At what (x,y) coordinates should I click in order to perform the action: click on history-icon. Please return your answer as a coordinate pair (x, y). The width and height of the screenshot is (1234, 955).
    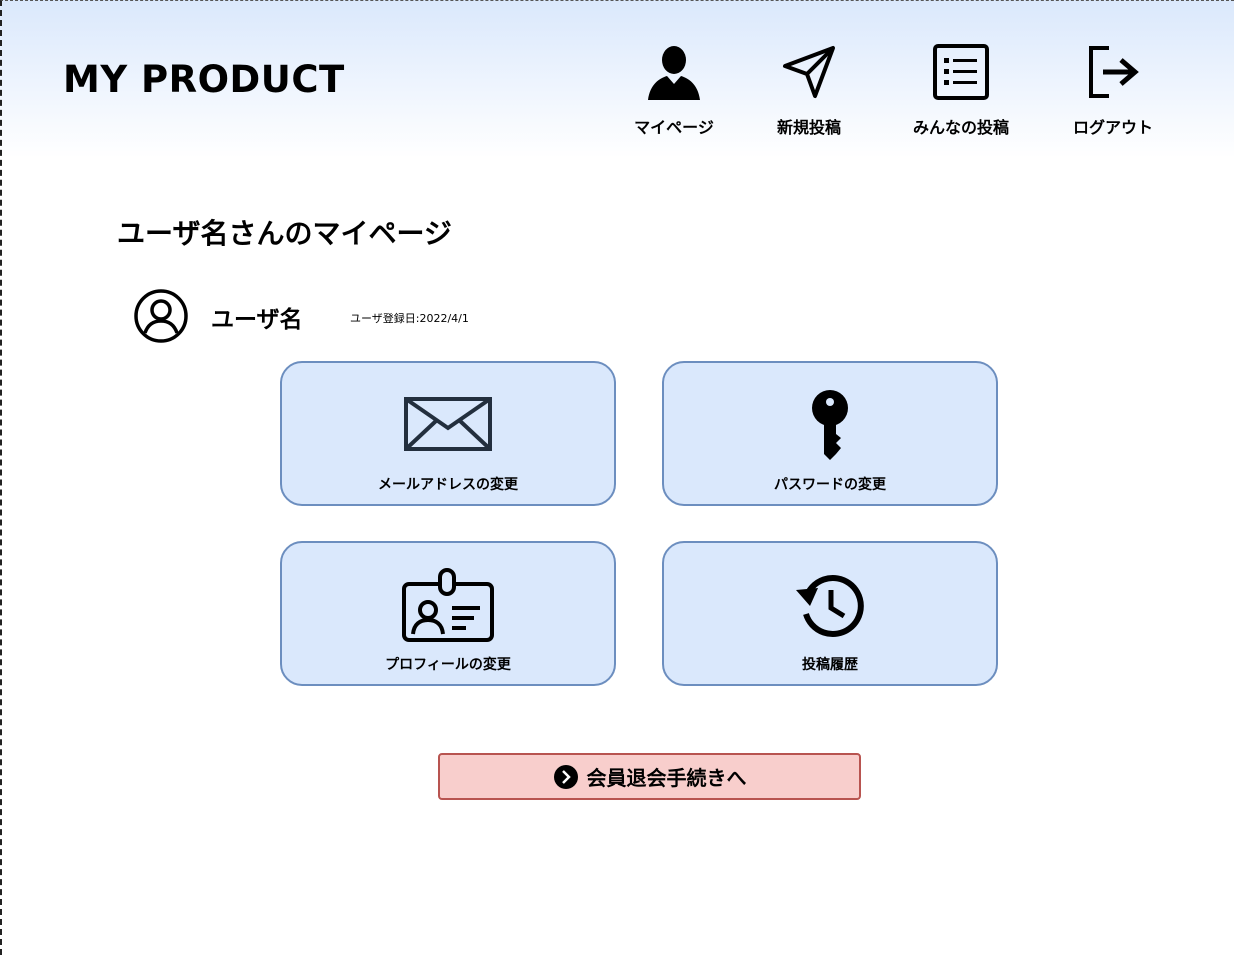
    Looking at the image, I should click on (830, 606).